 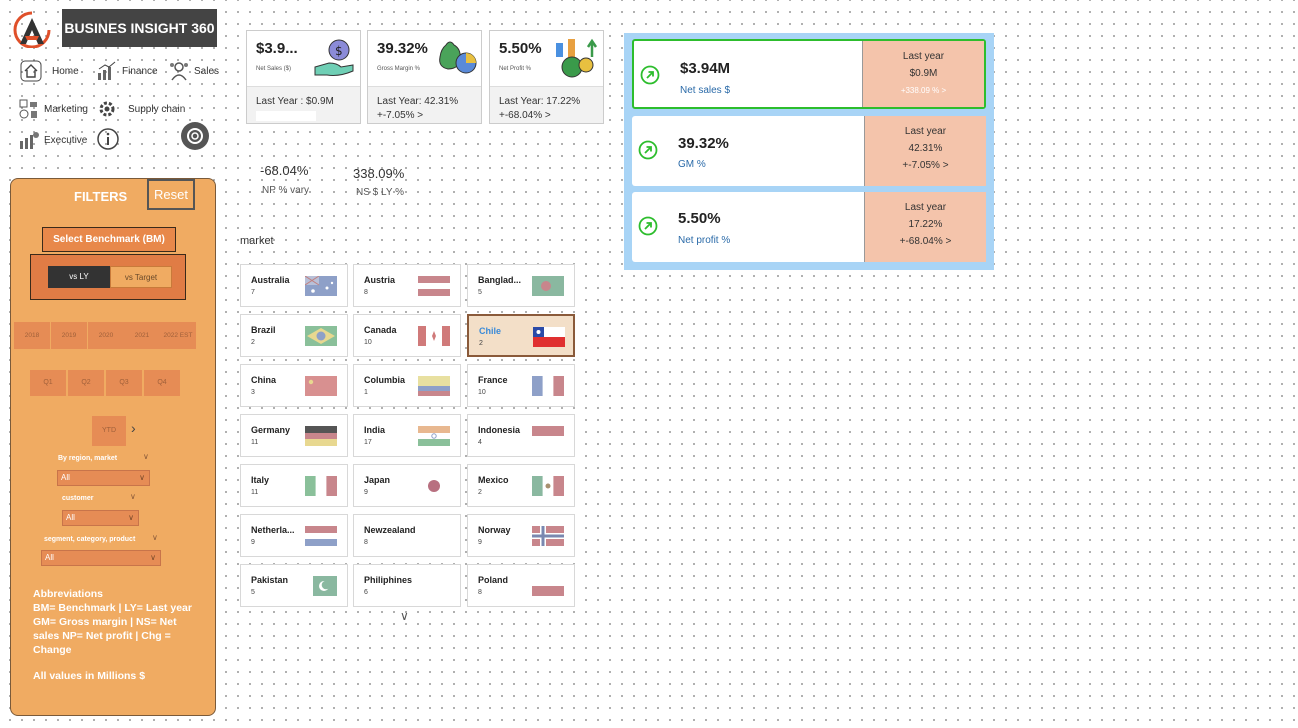 I want to click on year-2021: 2021, so click(x=142, y=335).